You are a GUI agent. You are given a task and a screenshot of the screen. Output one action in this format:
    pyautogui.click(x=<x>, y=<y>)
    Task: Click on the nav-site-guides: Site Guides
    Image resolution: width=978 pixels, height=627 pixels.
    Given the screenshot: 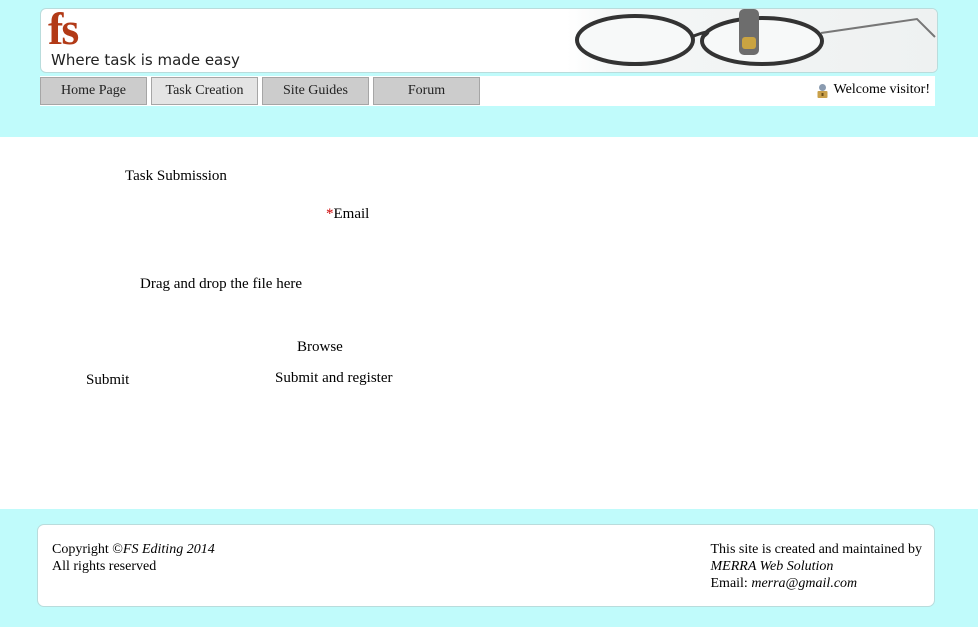 What is the action you would take?
    pyautogui.click(x=315, y=91)
    